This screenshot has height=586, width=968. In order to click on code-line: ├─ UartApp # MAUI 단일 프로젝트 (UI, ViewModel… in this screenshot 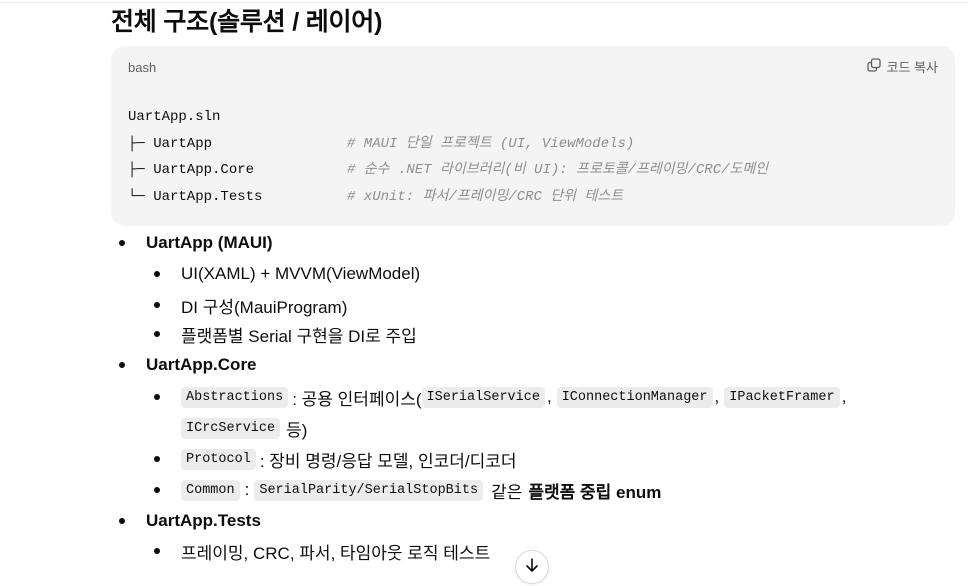, I will do `click(448, 144)`.